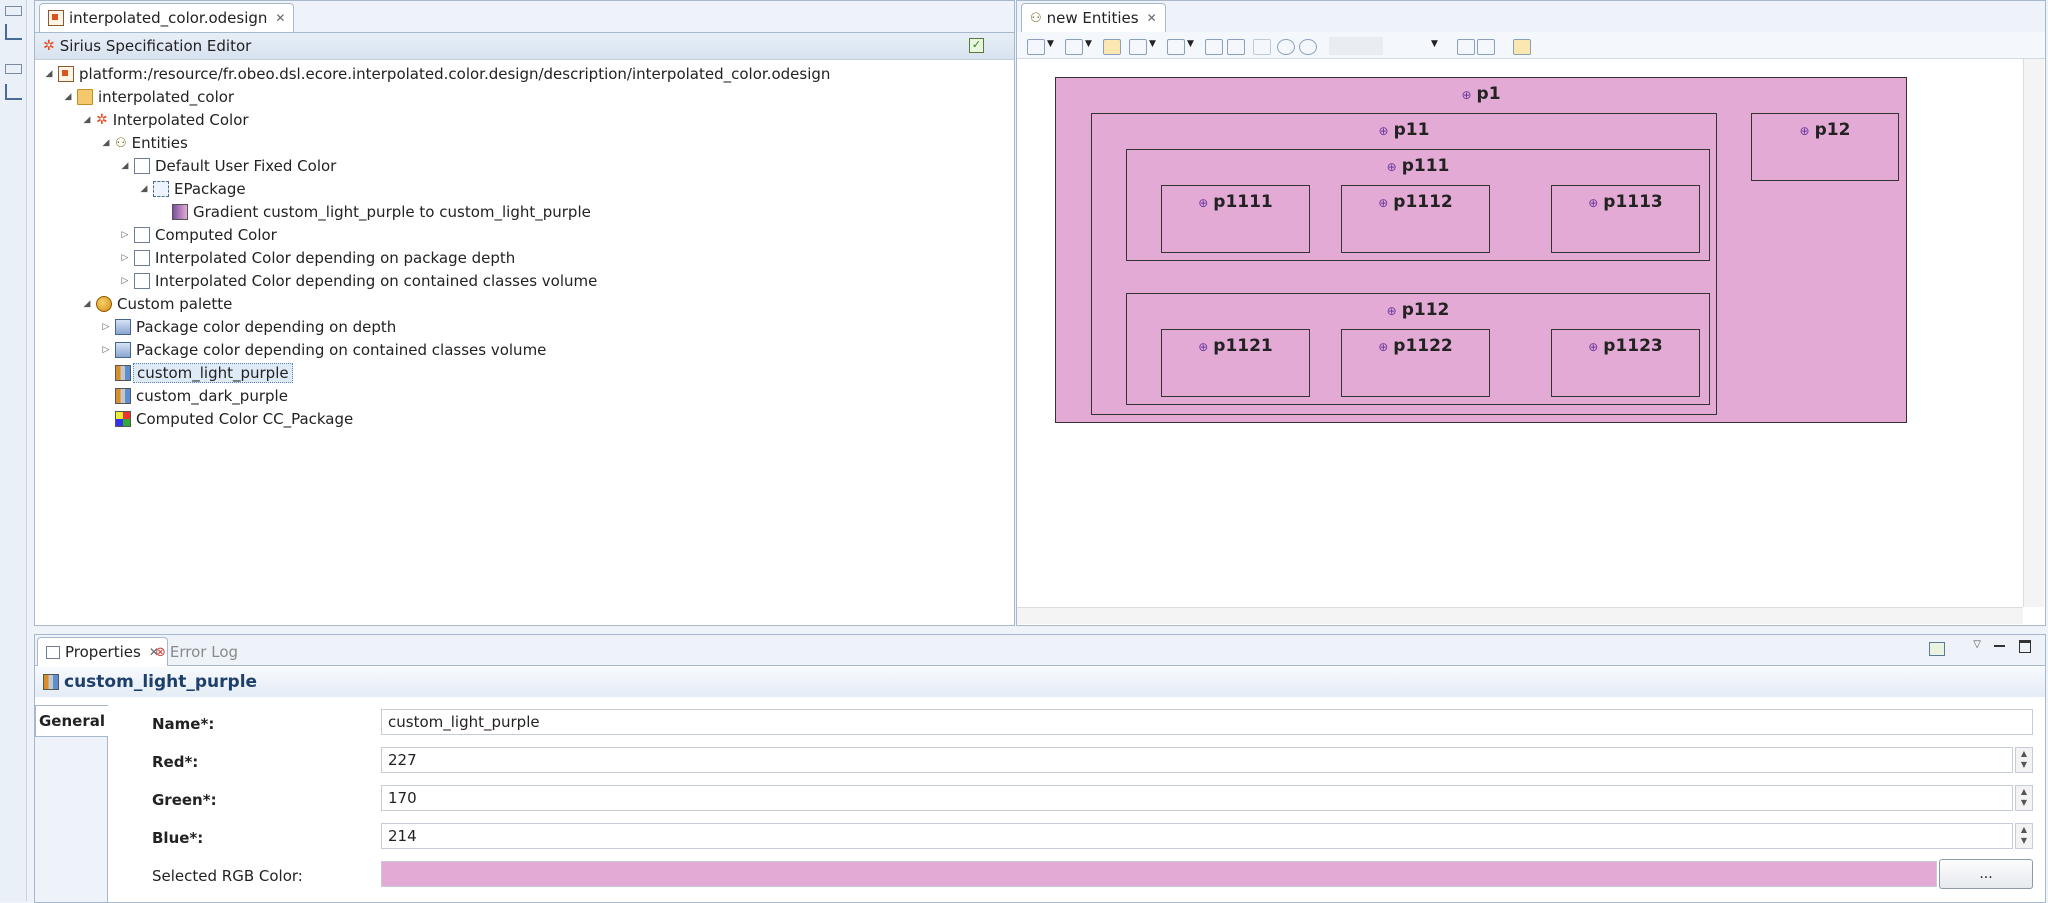  What do you see at coordinates (1235, 219) in the screenshot?
I see `node-p1111: ⊕ p1111` at bounding box center [1235, 219].